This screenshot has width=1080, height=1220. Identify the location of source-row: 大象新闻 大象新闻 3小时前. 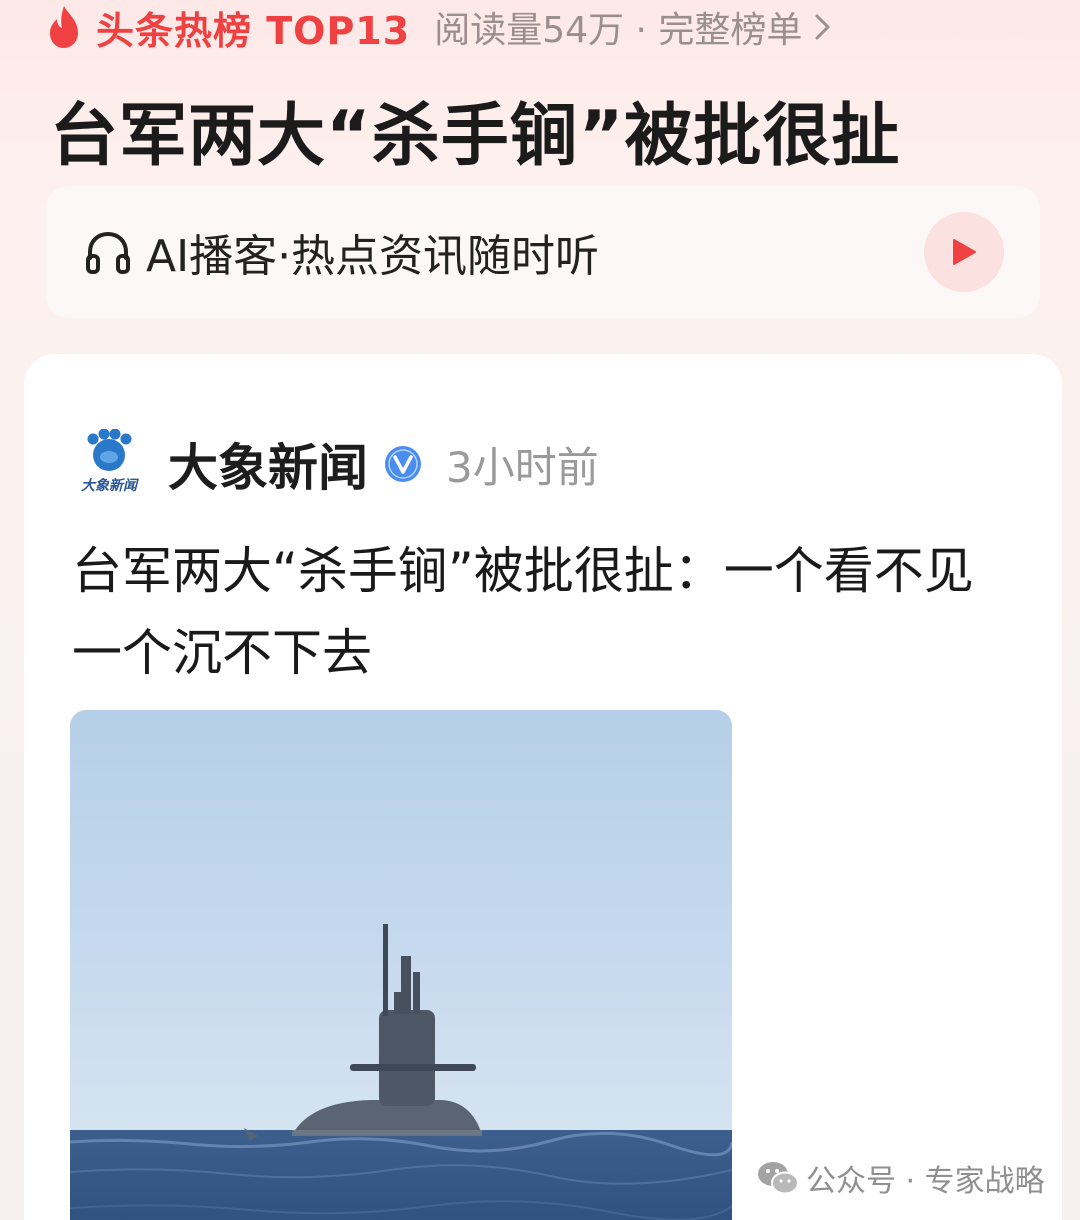
(336, 464).